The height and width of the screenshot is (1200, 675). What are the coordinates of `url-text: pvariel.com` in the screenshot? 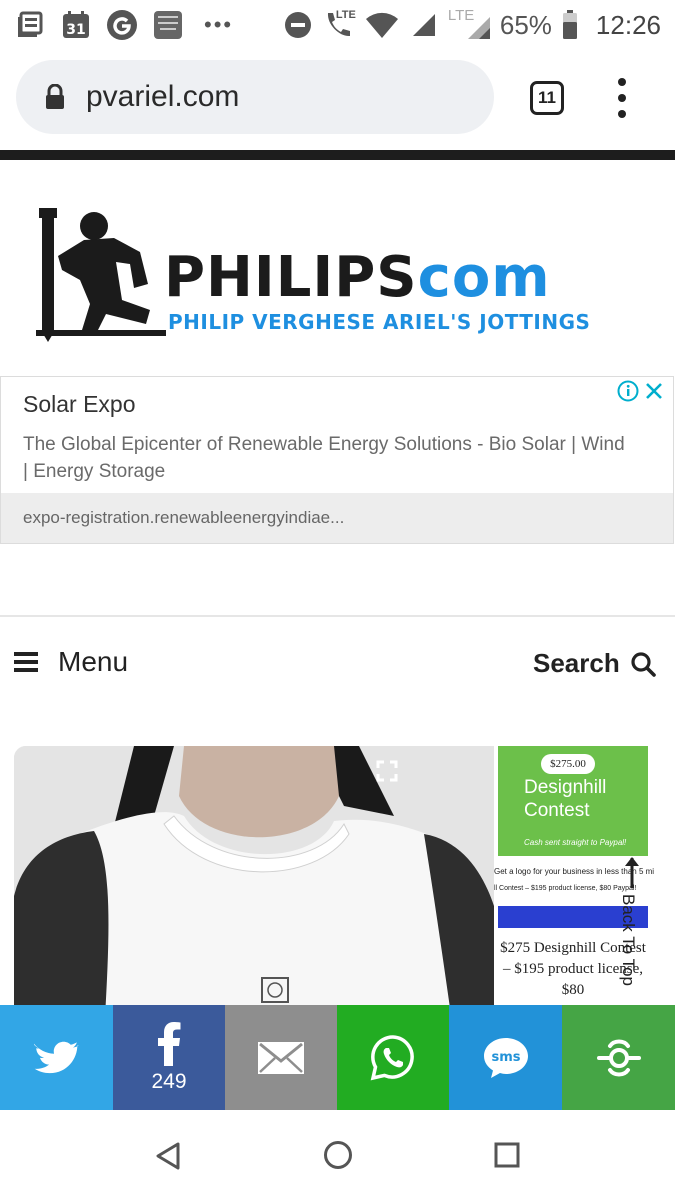 It's located at (163, 96).